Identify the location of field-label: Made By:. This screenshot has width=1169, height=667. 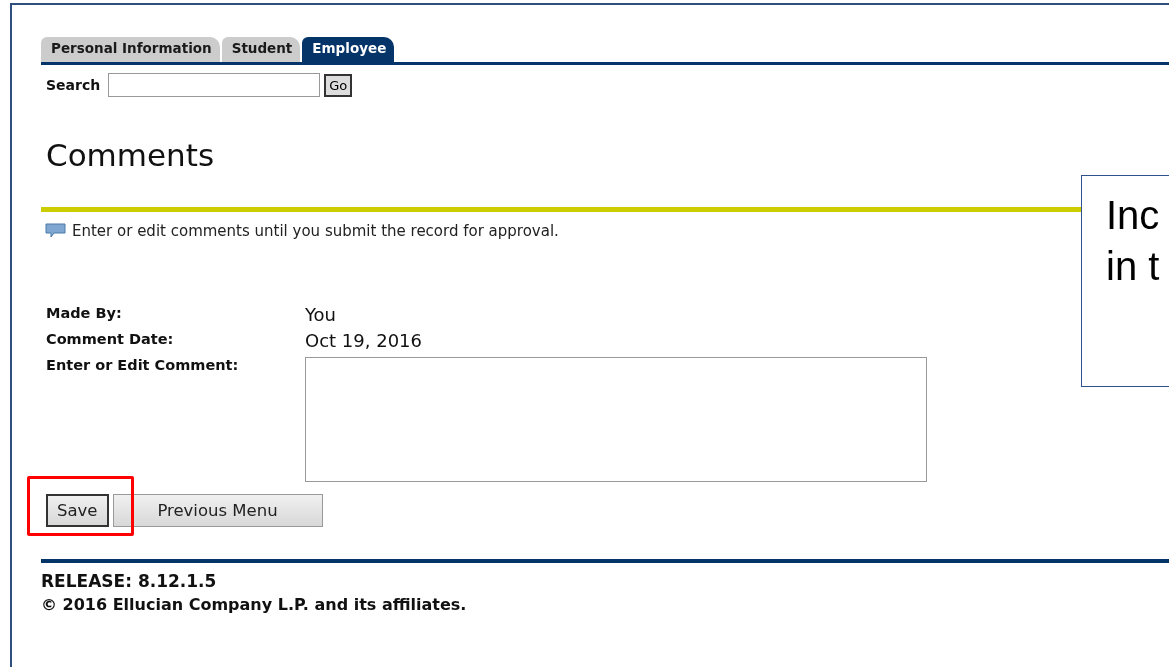
(84, 314).